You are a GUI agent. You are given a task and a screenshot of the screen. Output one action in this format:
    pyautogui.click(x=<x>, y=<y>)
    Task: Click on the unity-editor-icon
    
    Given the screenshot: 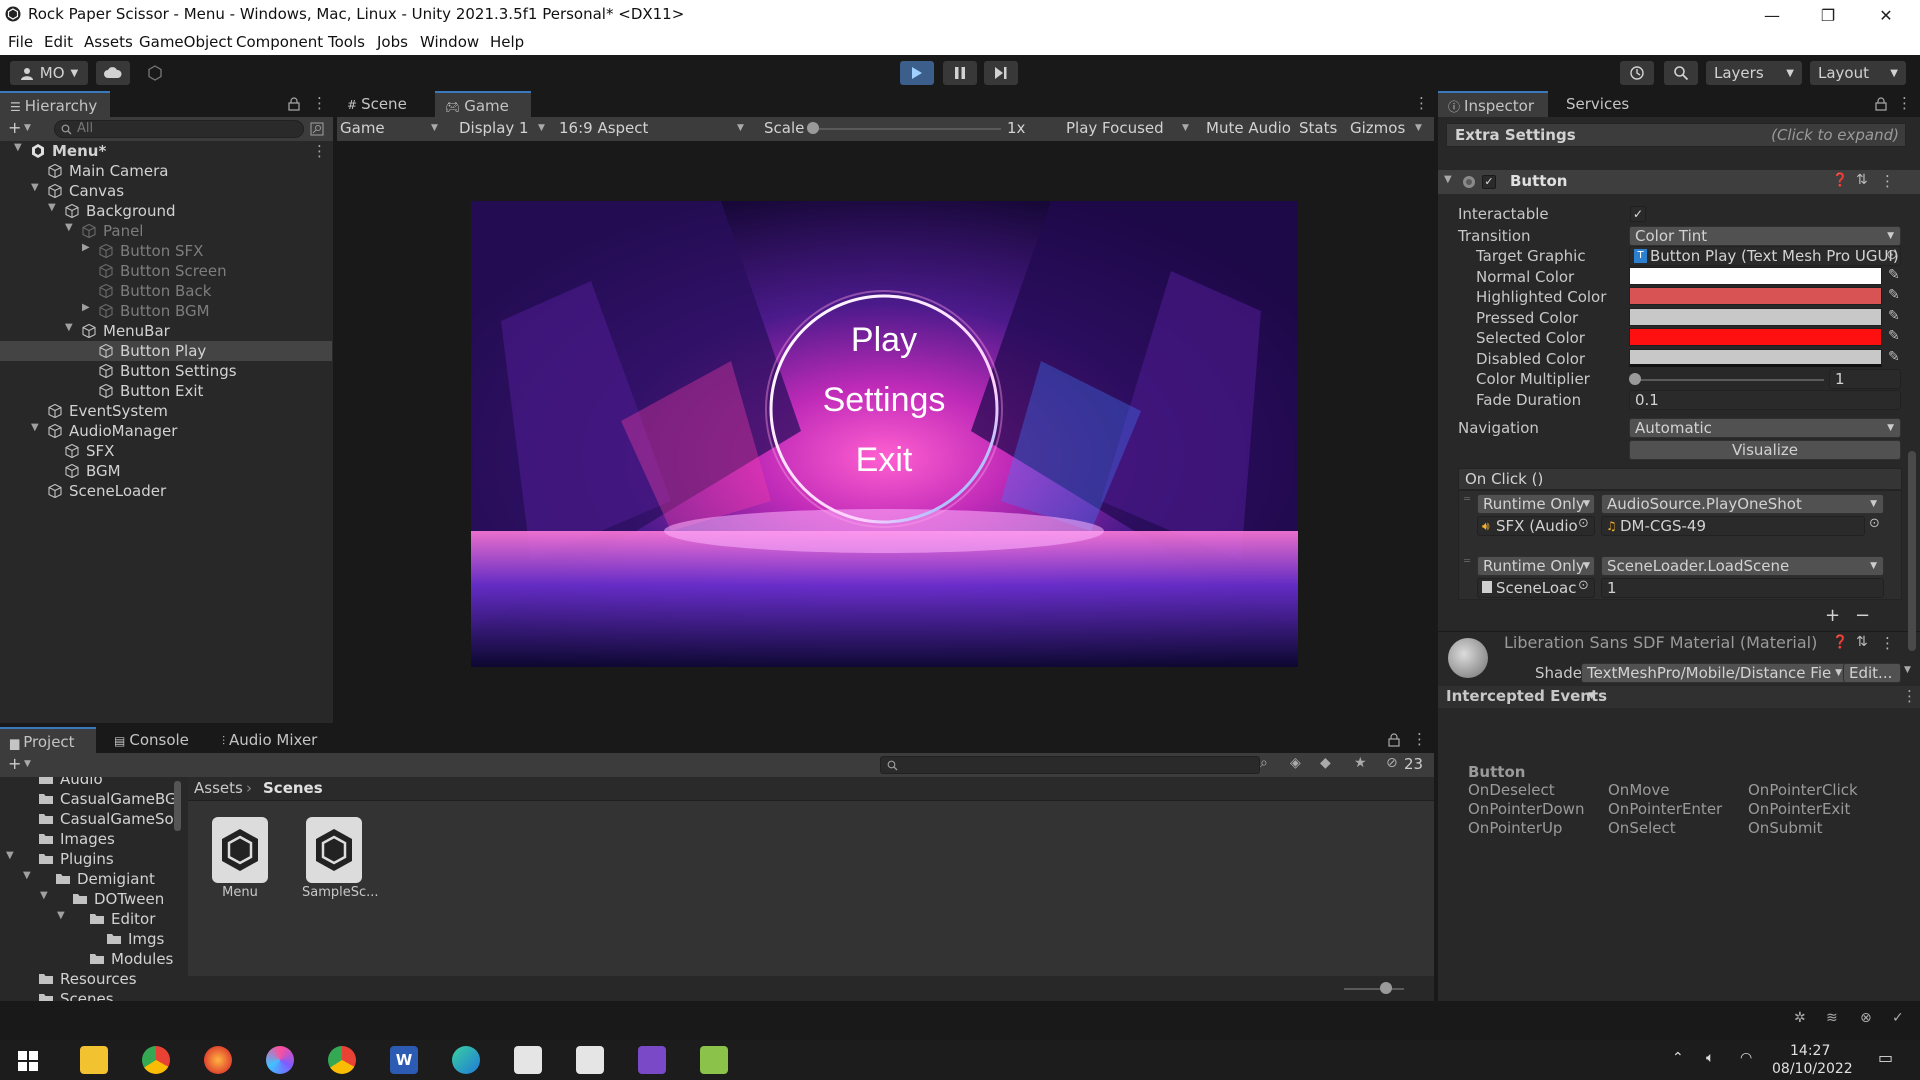 What is the action you would take?
    pyautogui.click(x=590, y=1060)
    